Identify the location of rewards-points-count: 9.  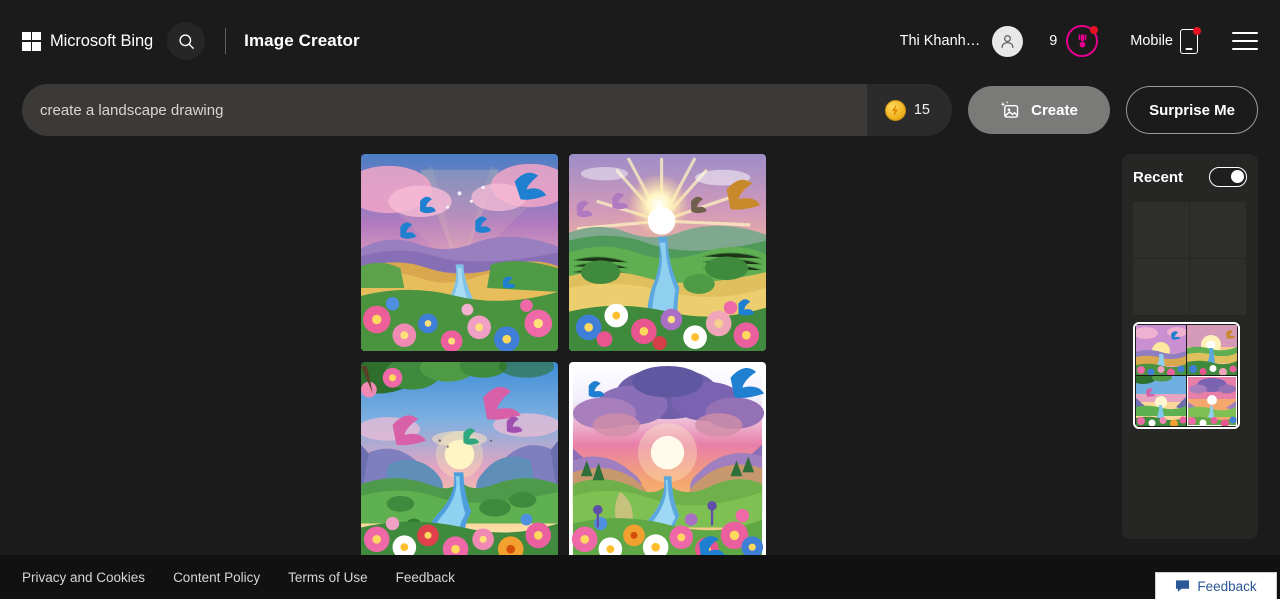
(1053, 41).